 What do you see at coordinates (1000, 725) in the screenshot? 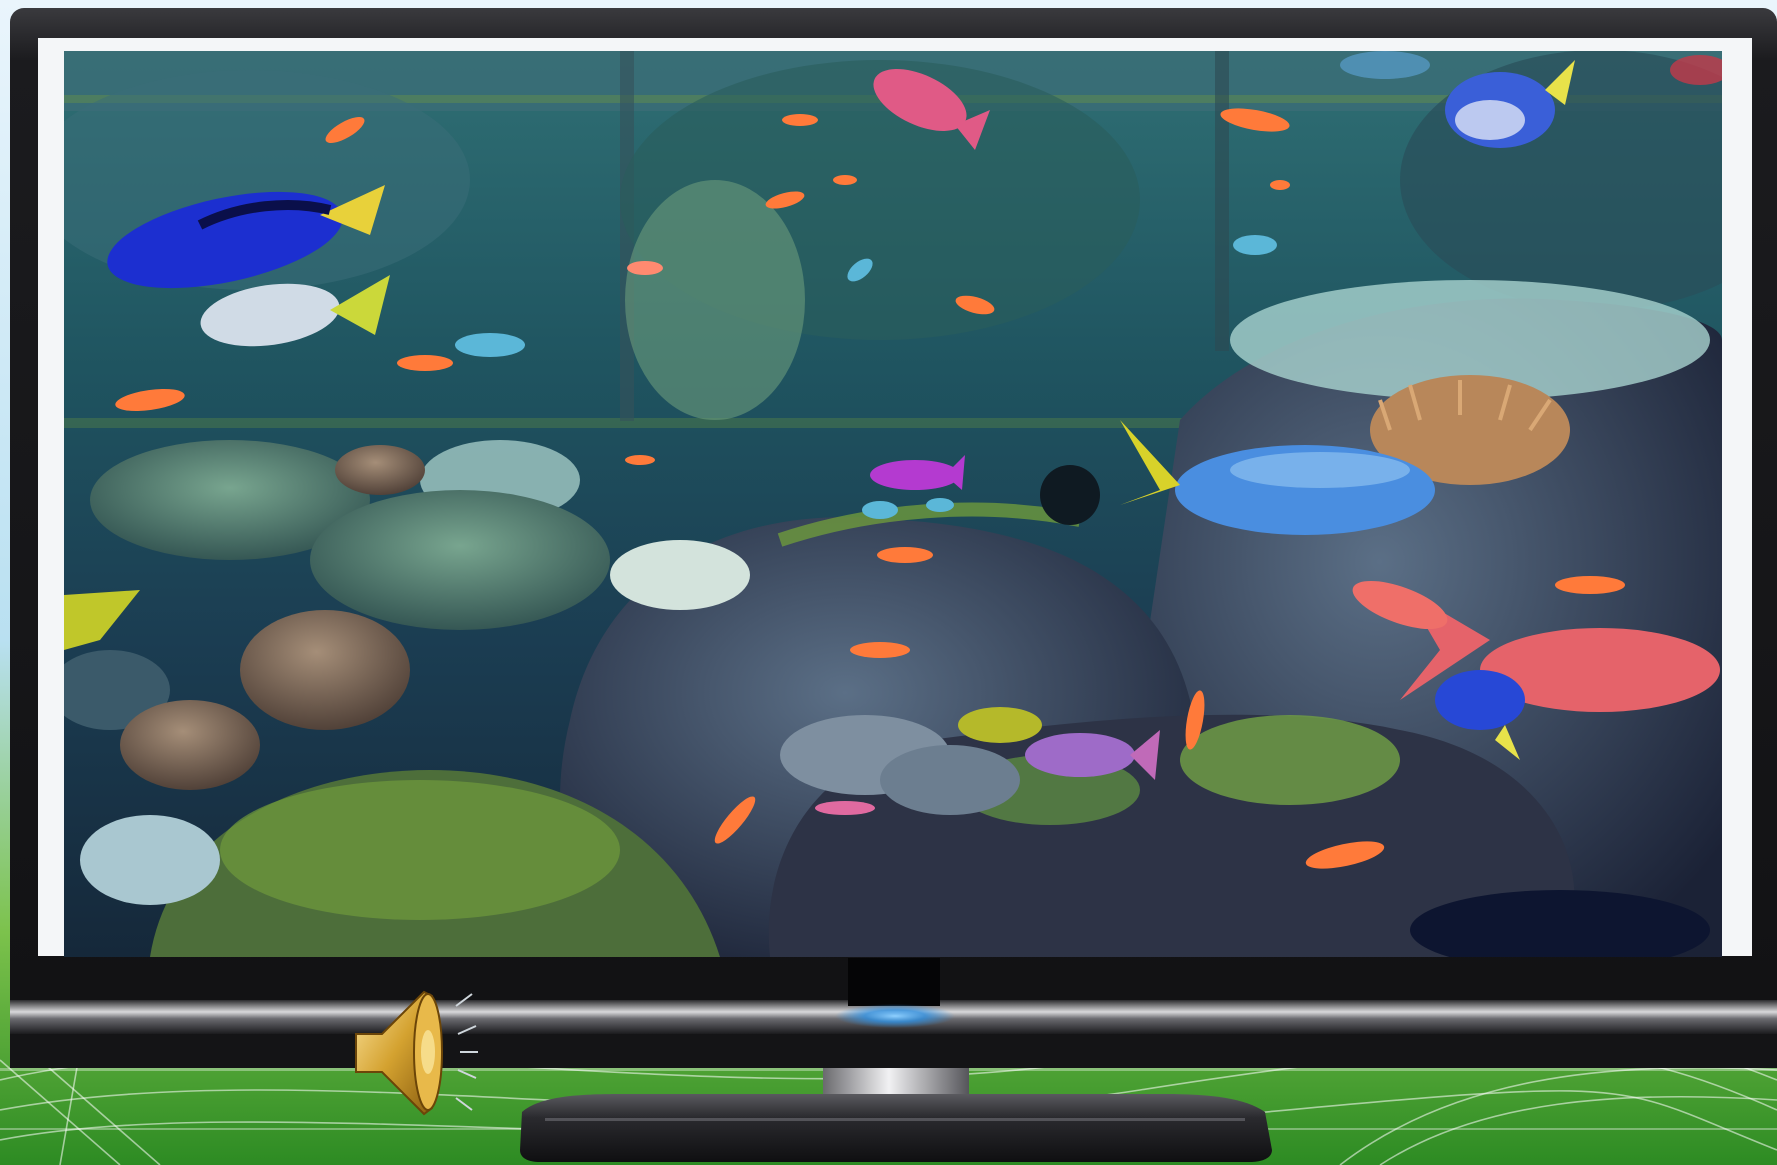
I see `yellow-fish` at bounding box center [1000, 725].